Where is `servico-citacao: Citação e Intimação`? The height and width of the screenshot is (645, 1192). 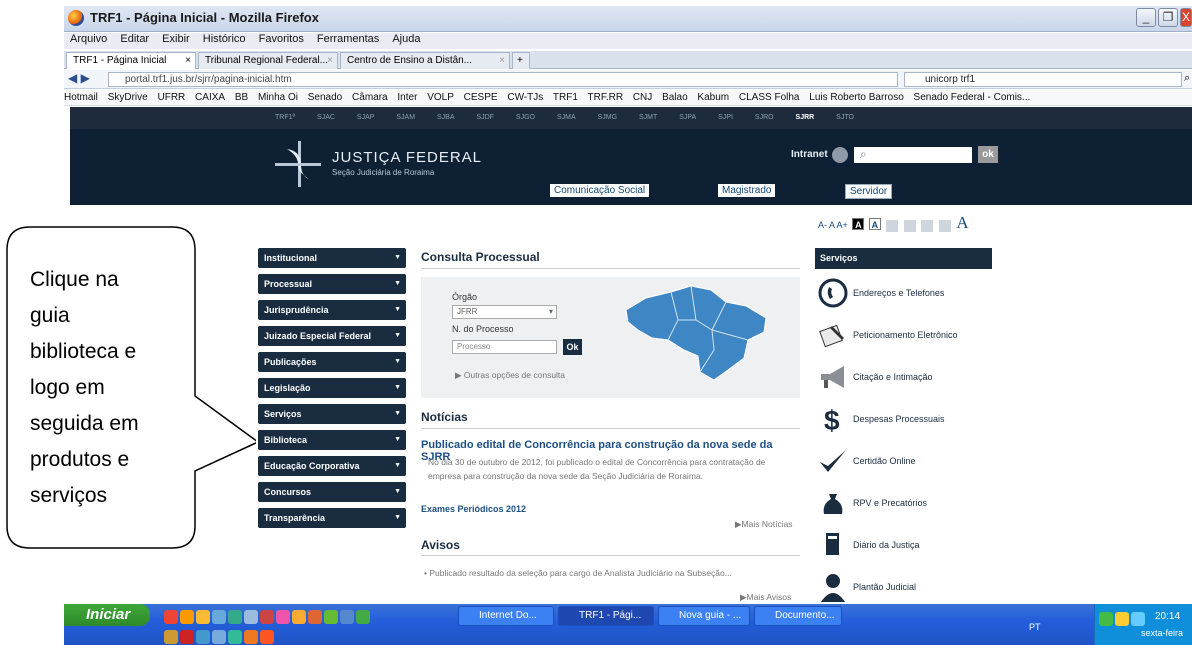
servico-citacao: Citação e Intimação is located at coordinates (903, 380).